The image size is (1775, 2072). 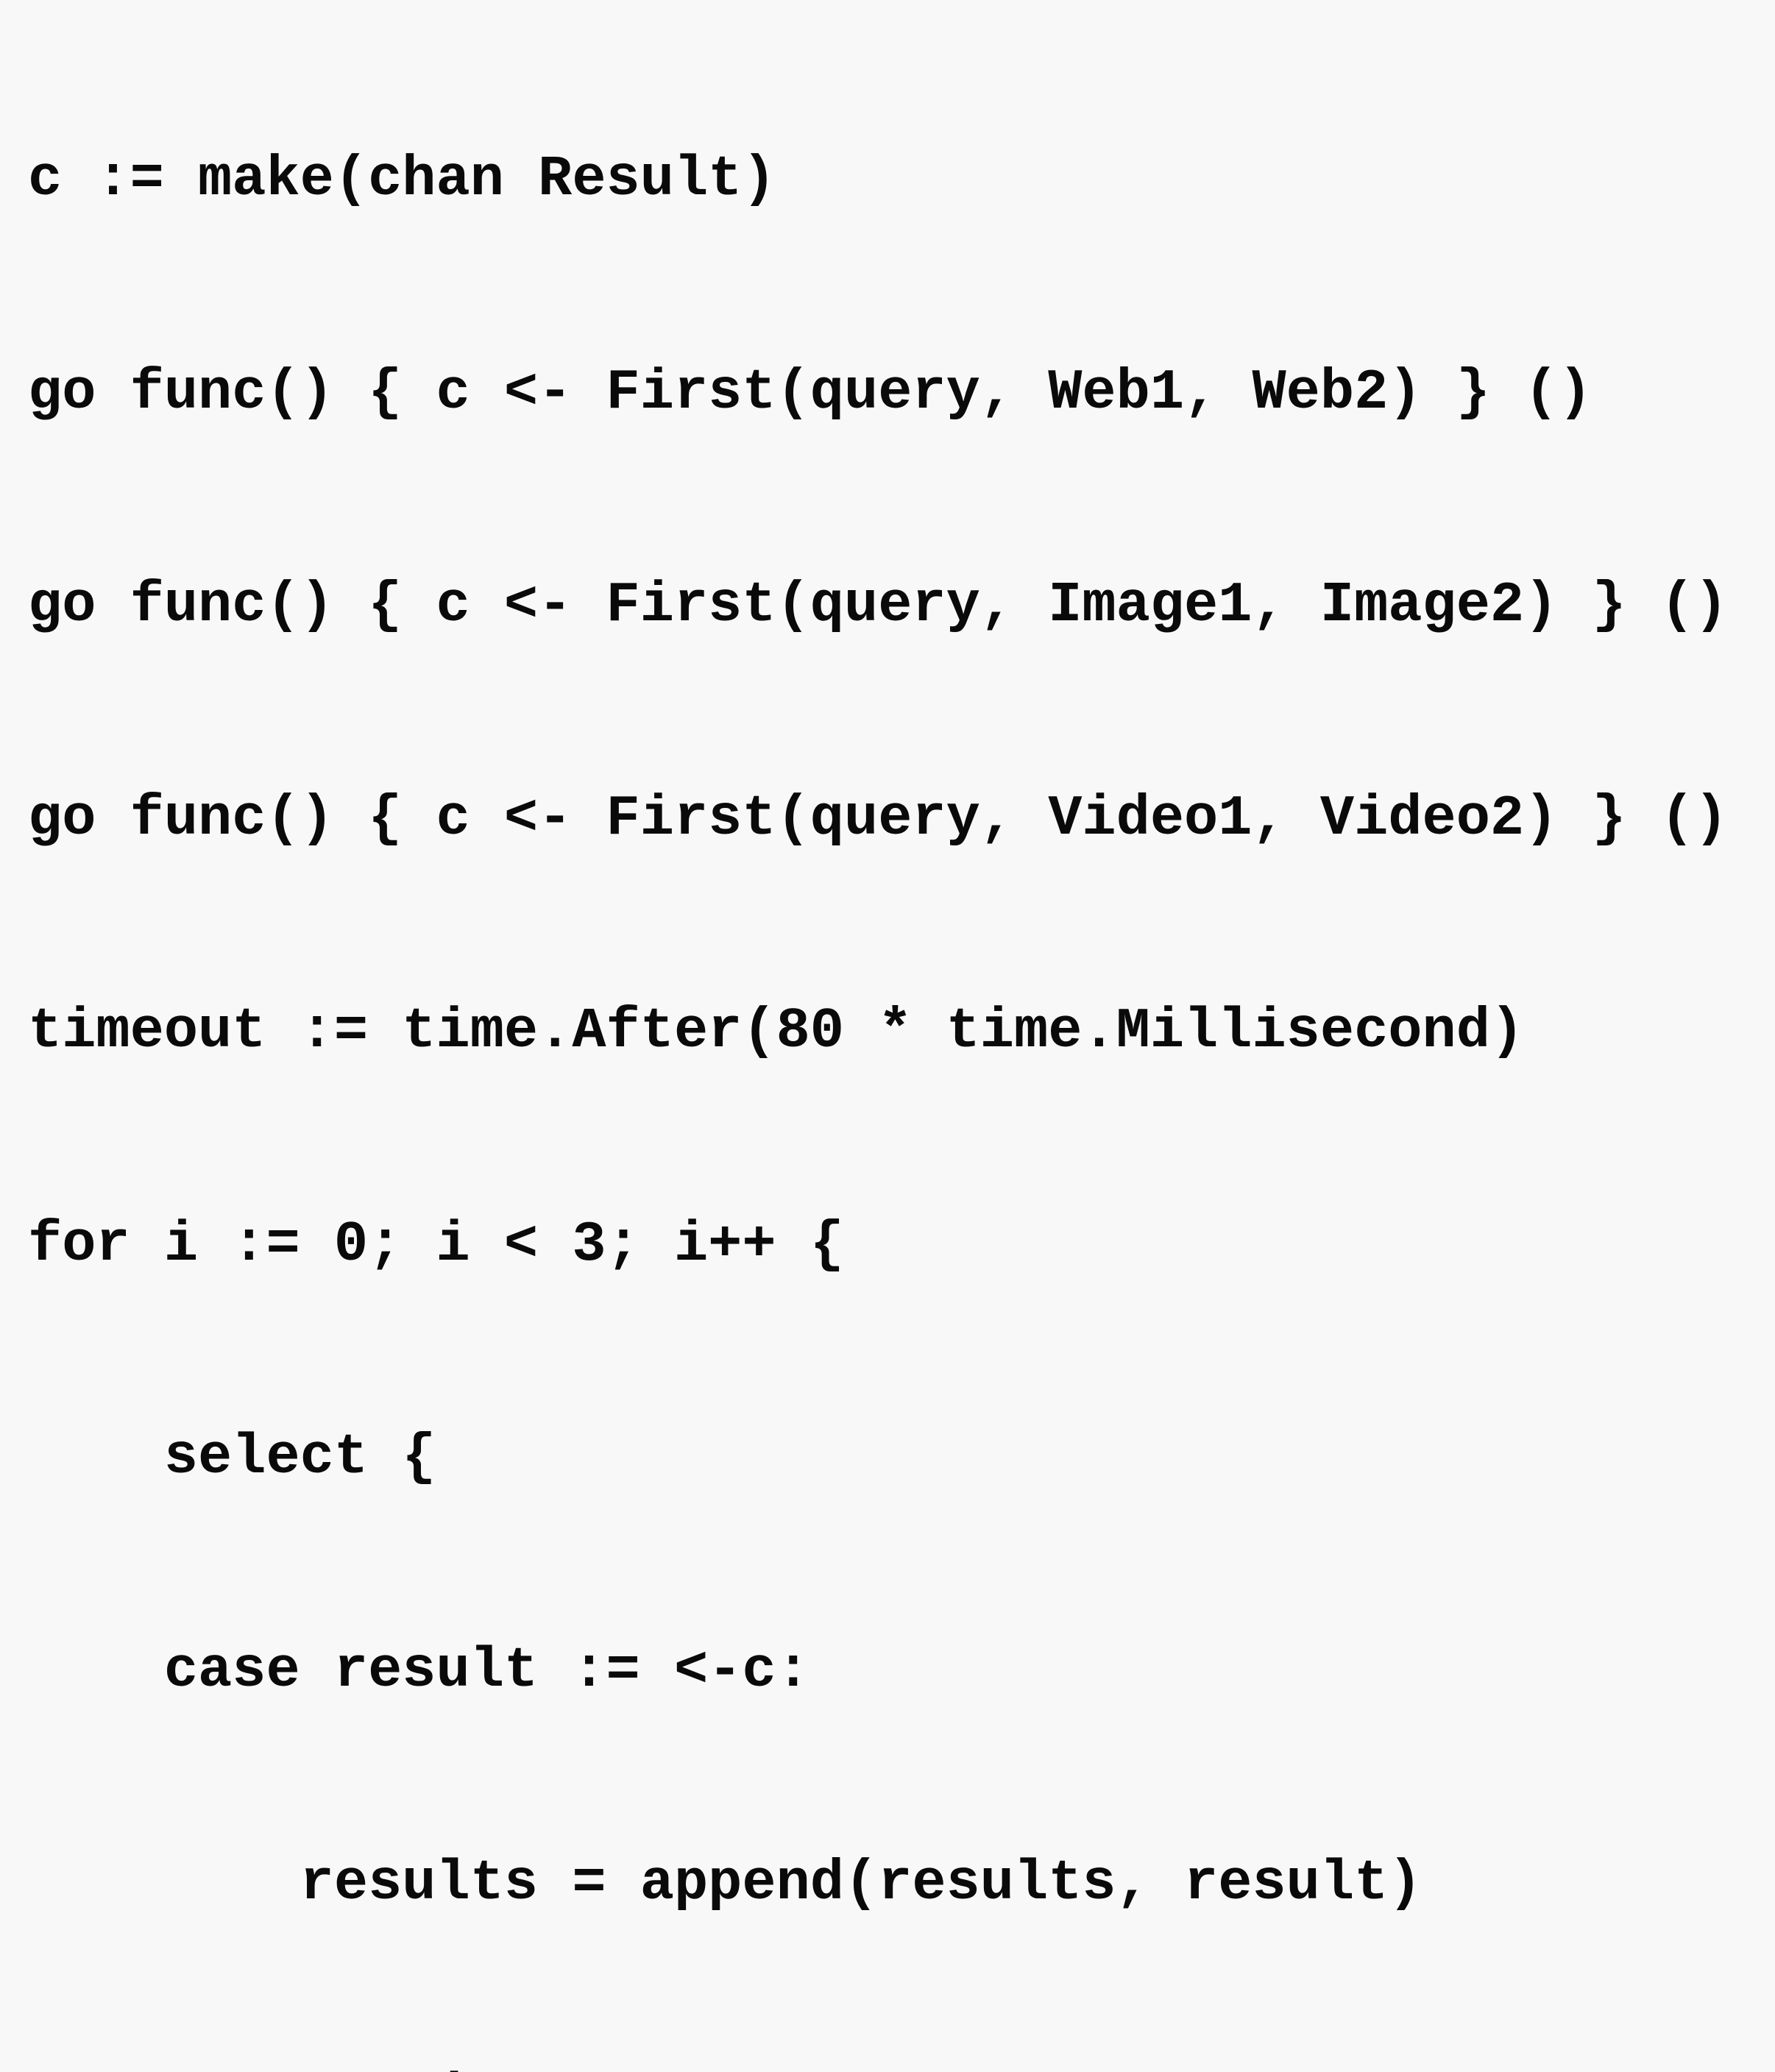 I want to click on code-line: c := make(chan Result), so click(x=901, y=180).